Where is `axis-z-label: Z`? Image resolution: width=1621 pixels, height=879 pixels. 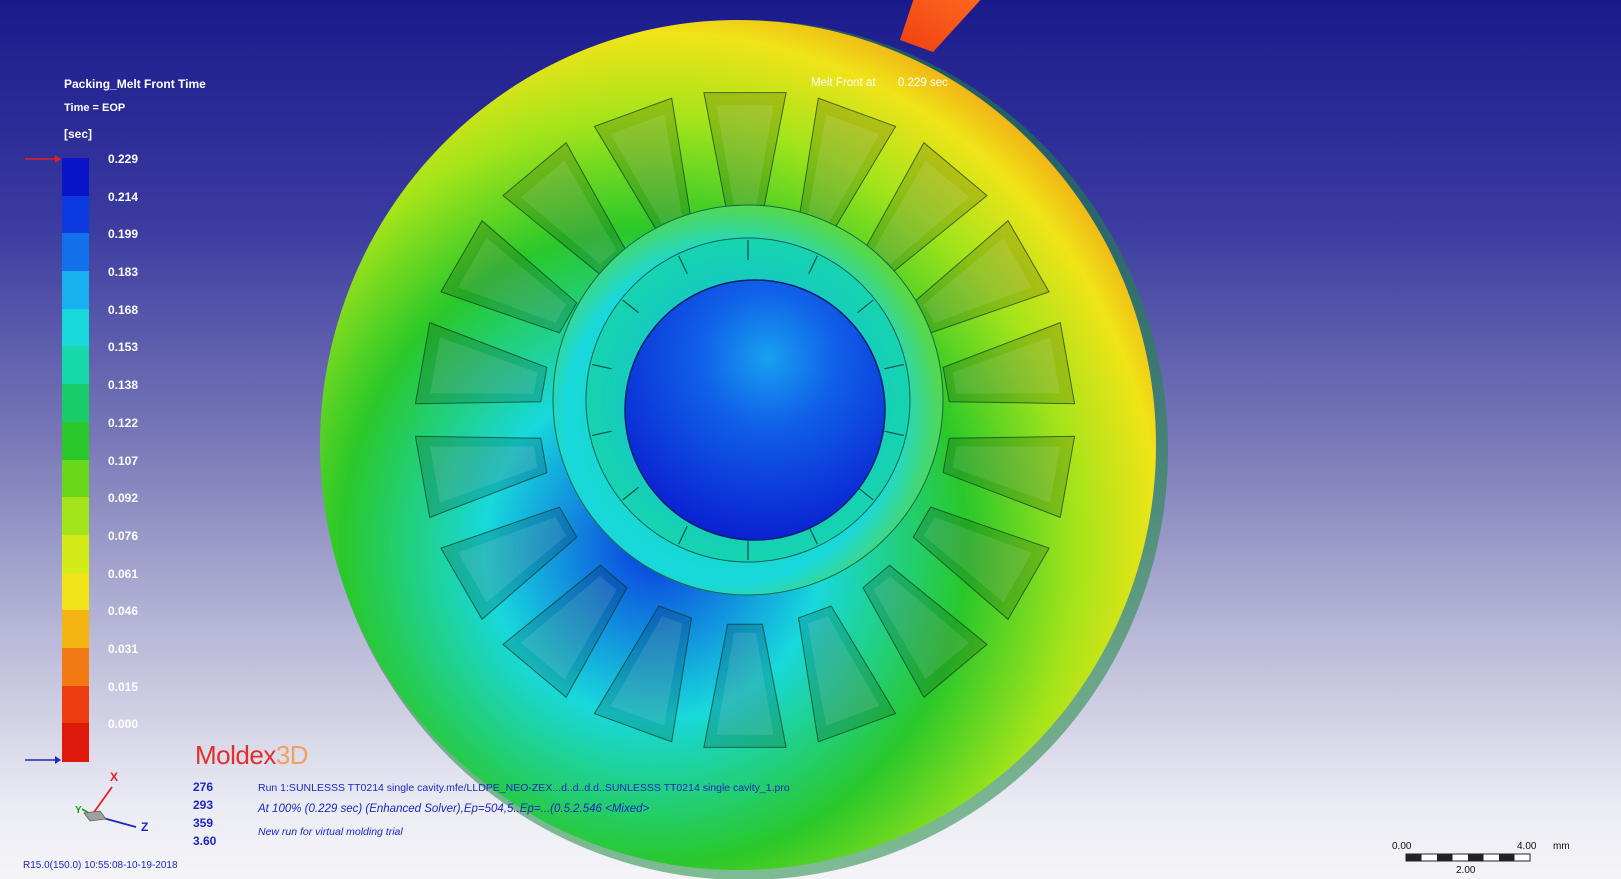 axis-z-label: Z is located at coordinates (144, 827).